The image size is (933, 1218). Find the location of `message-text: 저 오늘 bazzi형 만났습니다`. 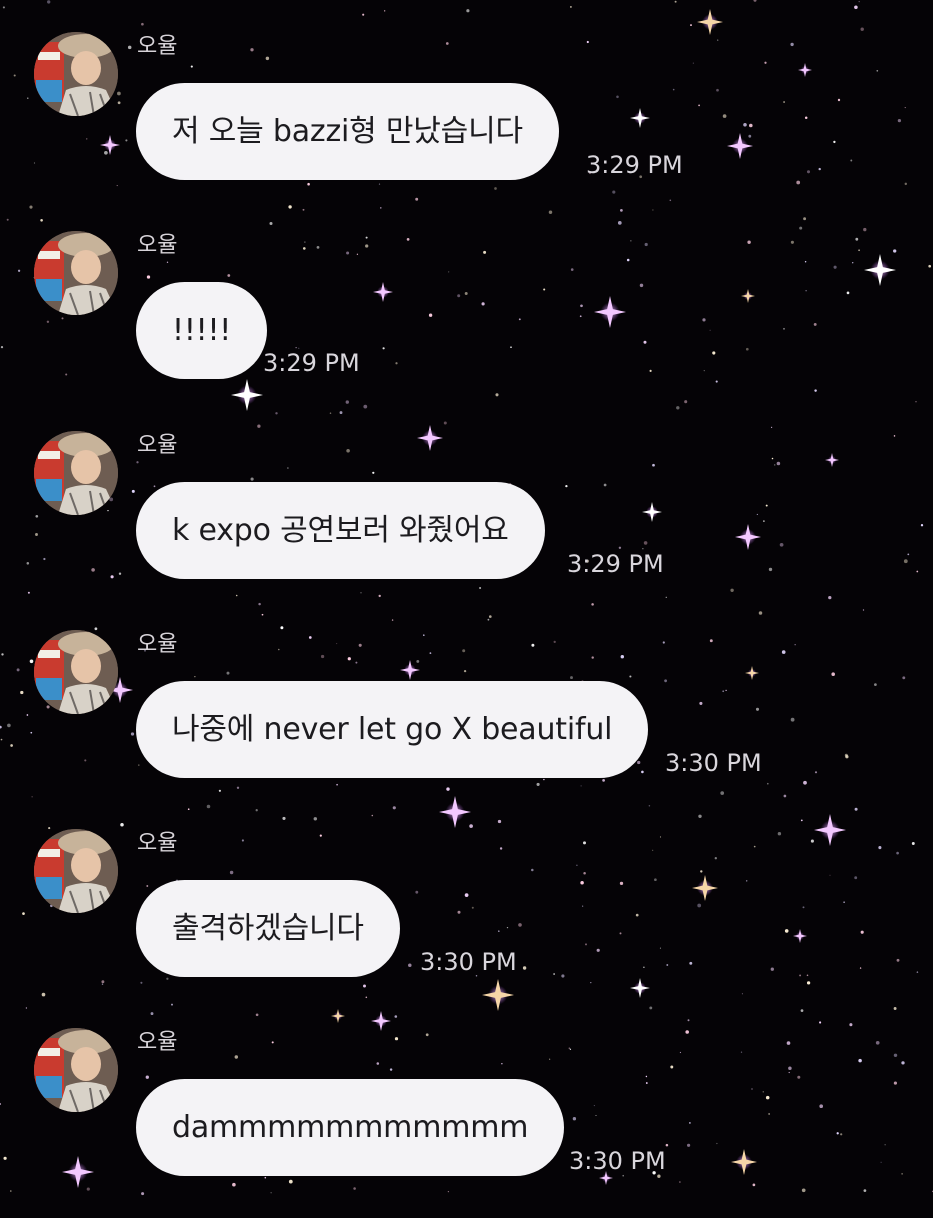

message-text: 저 오늘 bazzi형 만났습니다 is located at coordinates (347, 131).